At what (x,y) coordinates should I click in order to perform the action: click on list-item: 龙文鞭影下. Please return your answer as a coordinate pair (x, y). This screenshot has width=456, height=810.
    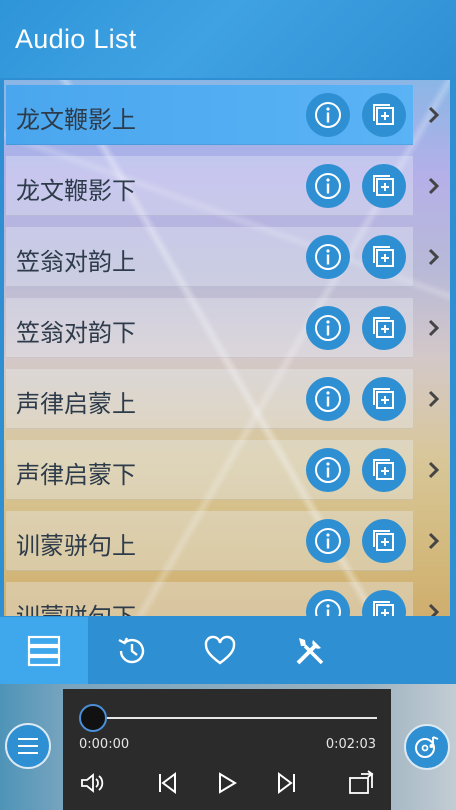
    Looking at the image, I should click on (209, 186).